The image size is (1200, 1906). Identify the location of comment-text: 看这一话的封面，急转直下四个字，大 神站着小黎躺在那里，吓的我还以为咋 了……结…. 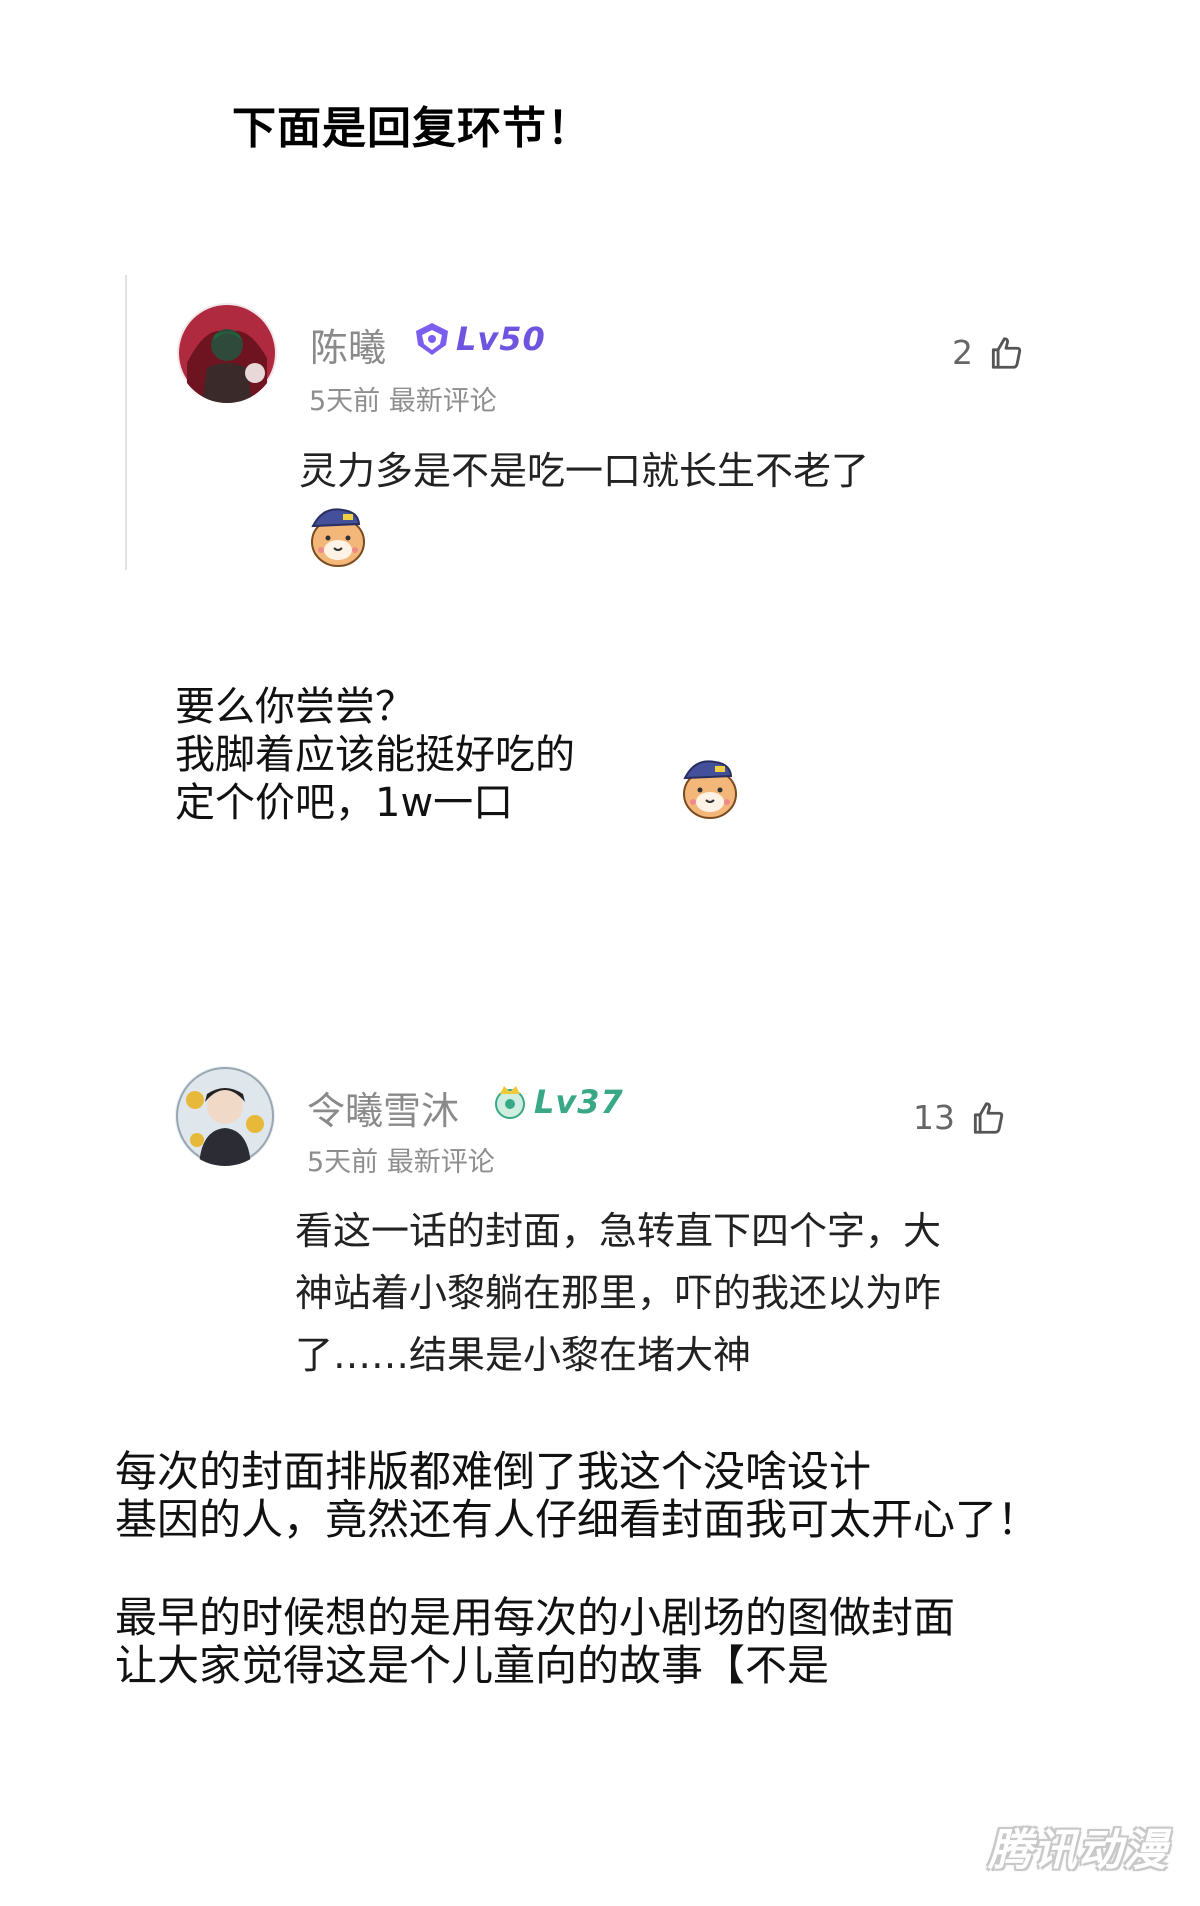
(655, 1293).